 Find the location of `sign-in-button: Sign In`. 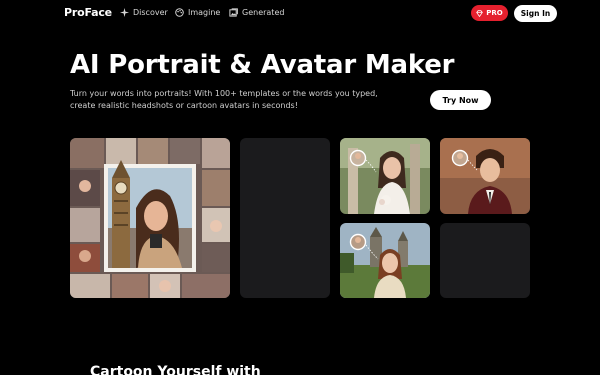

sign-in-button: Sign In is located at coordinates (535, 13).